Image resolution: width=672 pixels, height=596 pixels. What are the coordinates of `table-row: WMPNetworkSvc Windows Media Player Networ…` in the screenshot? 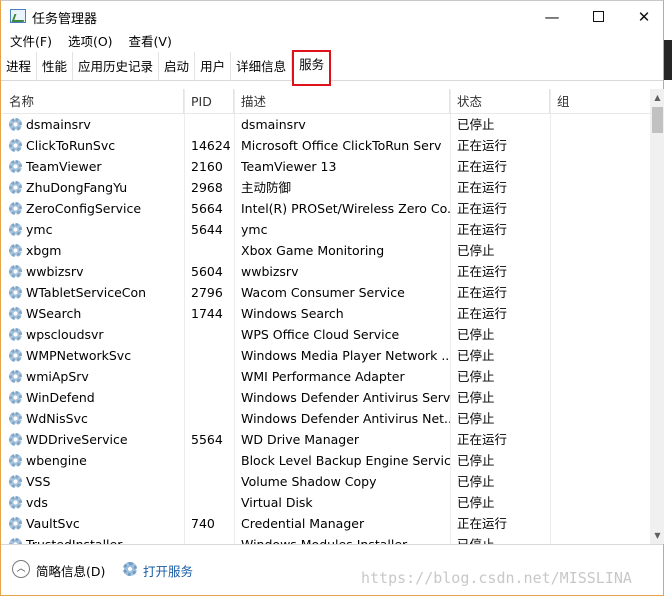 It's located at (326, 355).